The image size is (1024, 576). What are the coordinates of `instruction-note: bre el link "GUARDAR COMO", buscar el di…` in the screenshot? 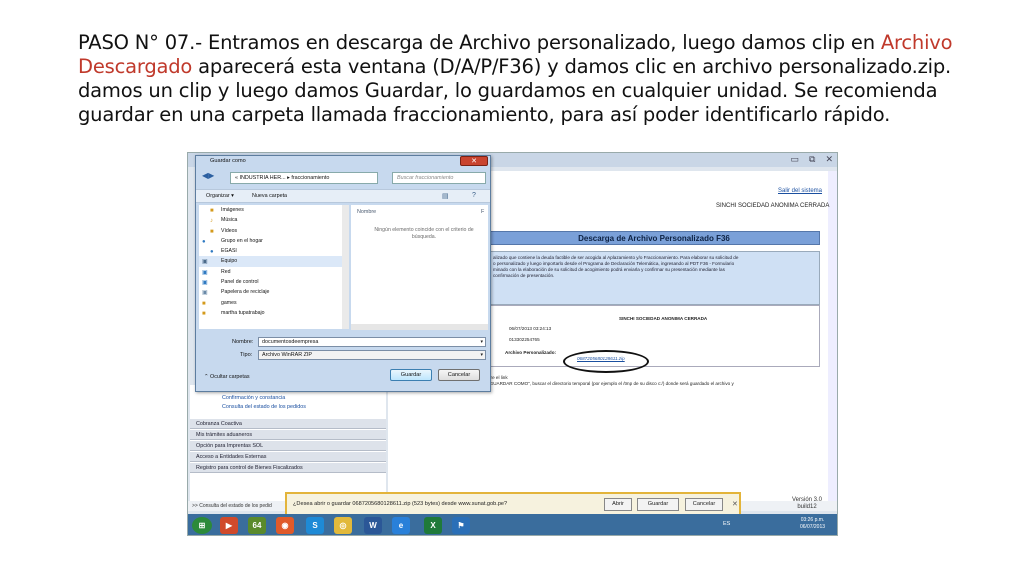 It's located at (611, 380).